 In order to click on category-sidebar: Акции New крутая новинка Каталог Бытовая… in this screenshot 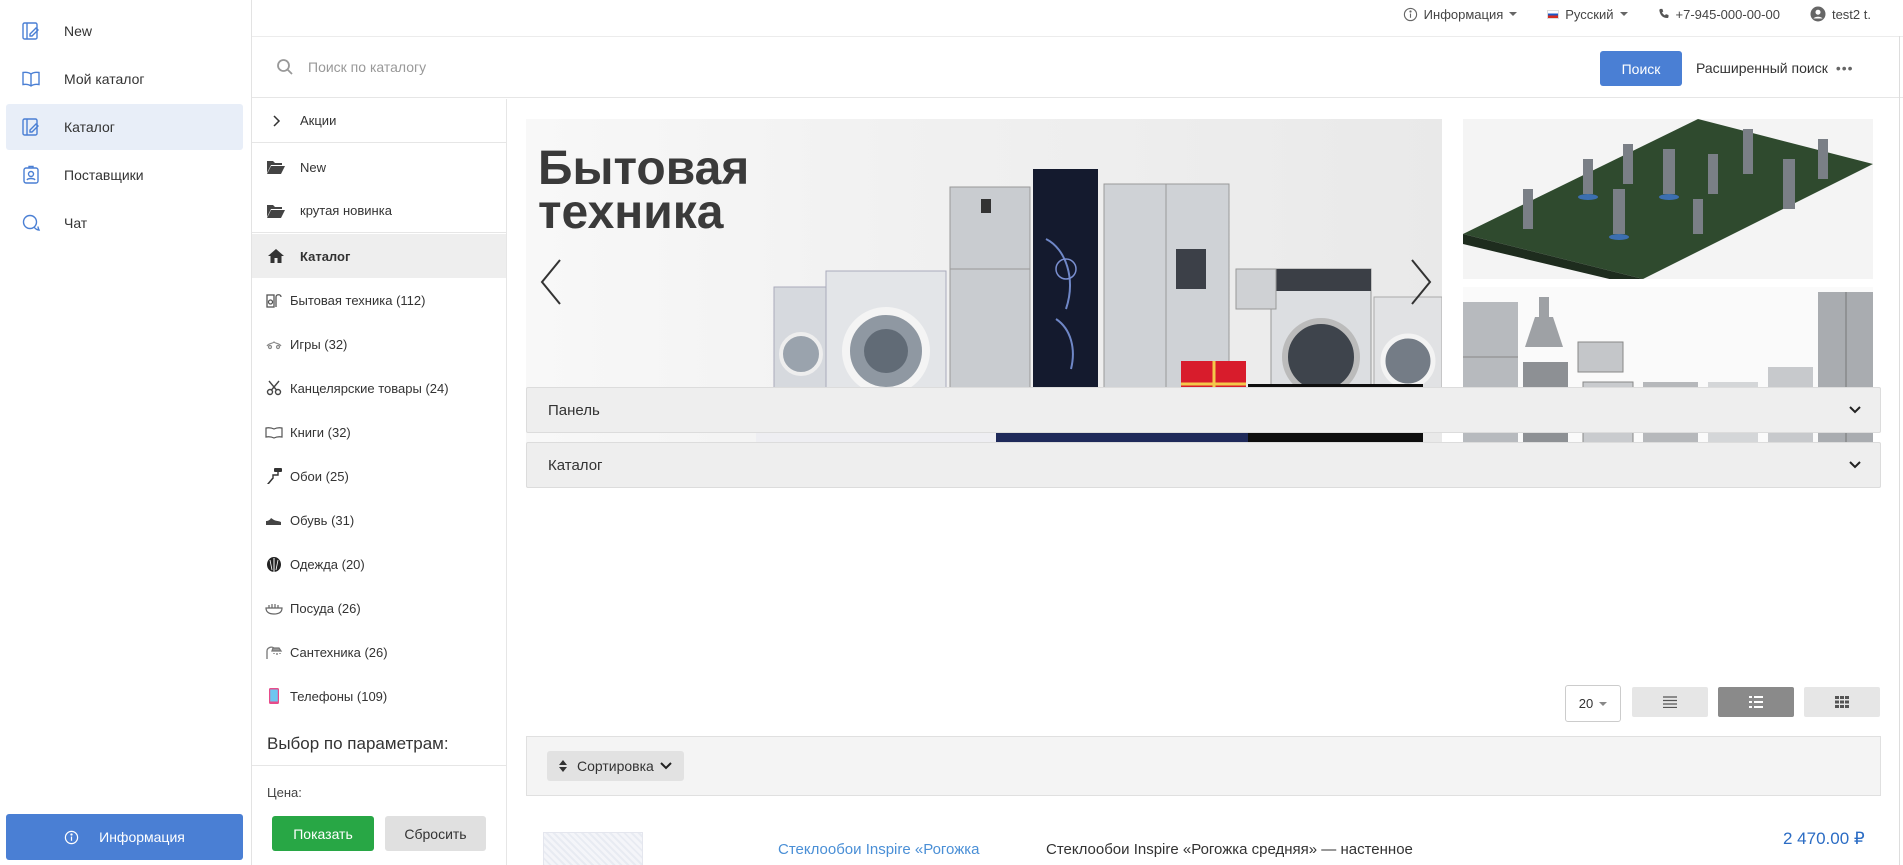, I will do `click(379, 482)`.